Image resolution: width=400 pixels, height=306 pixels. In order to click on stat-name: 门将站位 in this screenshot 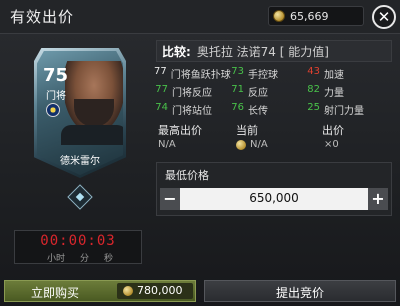, I will do `click(192, 111)`.